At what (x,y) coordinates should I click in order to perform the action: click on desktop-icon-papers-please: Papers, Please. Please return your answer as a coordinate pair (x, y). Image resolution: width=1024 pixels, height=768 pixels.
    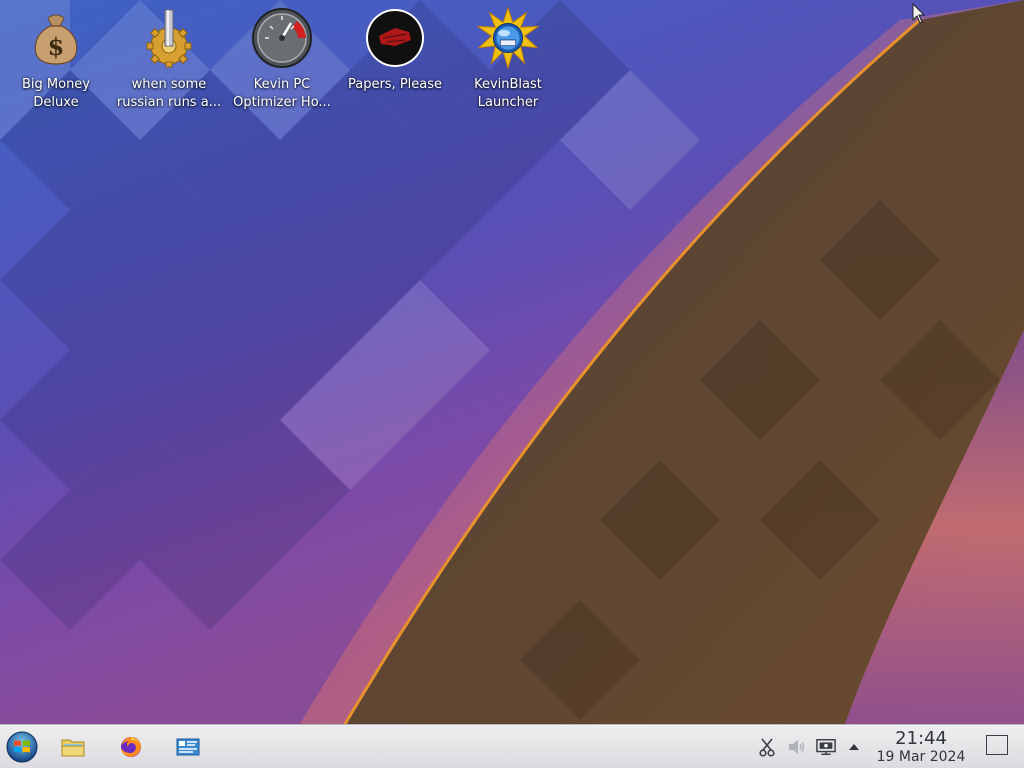
    Looking at the image, I should click on (395, 62).